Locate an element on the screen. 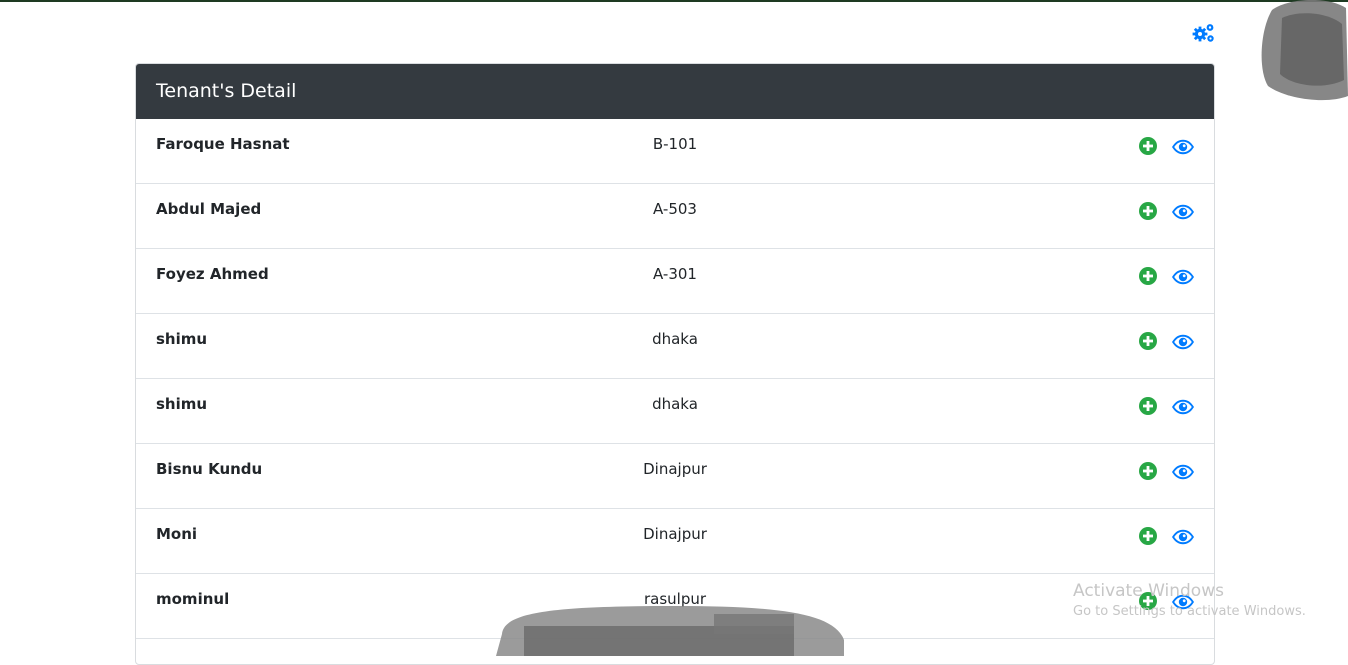 This screenshot has height=665, width=1348. table-row: Faroque Hasnat B-101 is located at coordinates (675, 151).